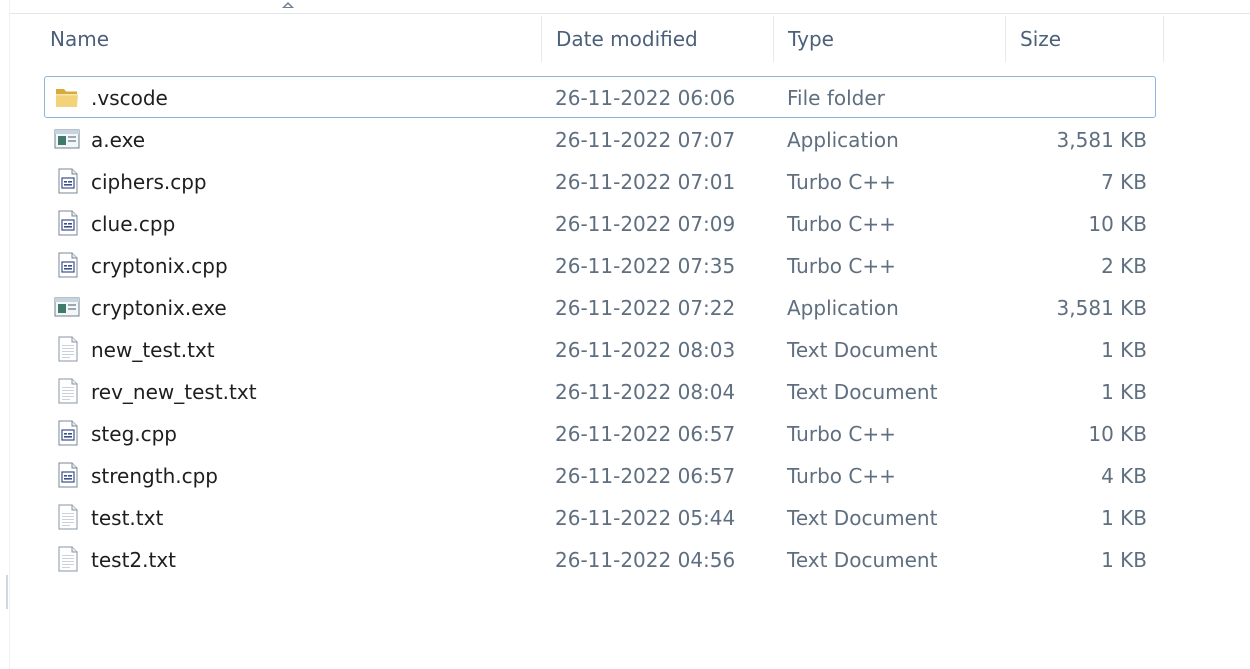  Describe the element at coordinates (1124, 476) in the screenshot. I see `file-size: 4 KB` at that location.